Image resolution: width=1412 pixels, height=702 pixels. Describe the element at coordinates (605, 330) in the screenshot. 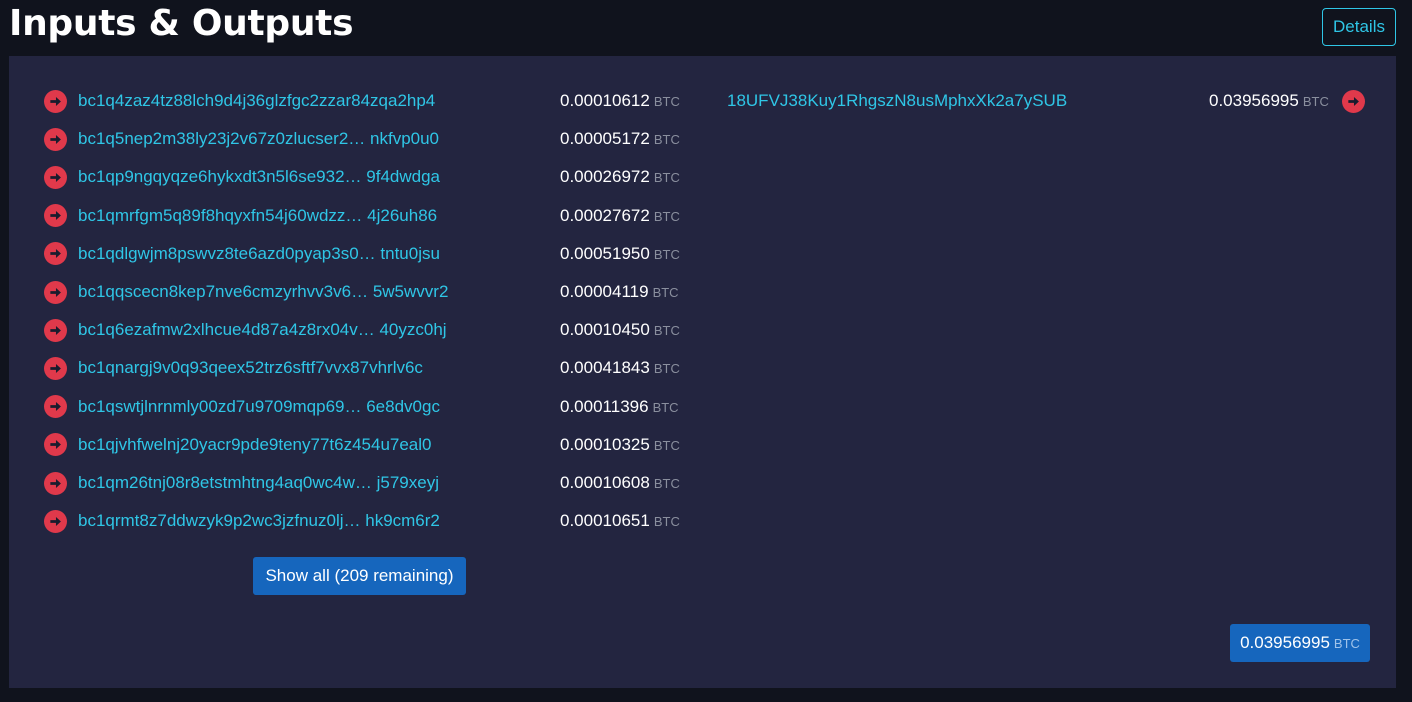

I see `input-amount-value: 0.00010450` at that location.